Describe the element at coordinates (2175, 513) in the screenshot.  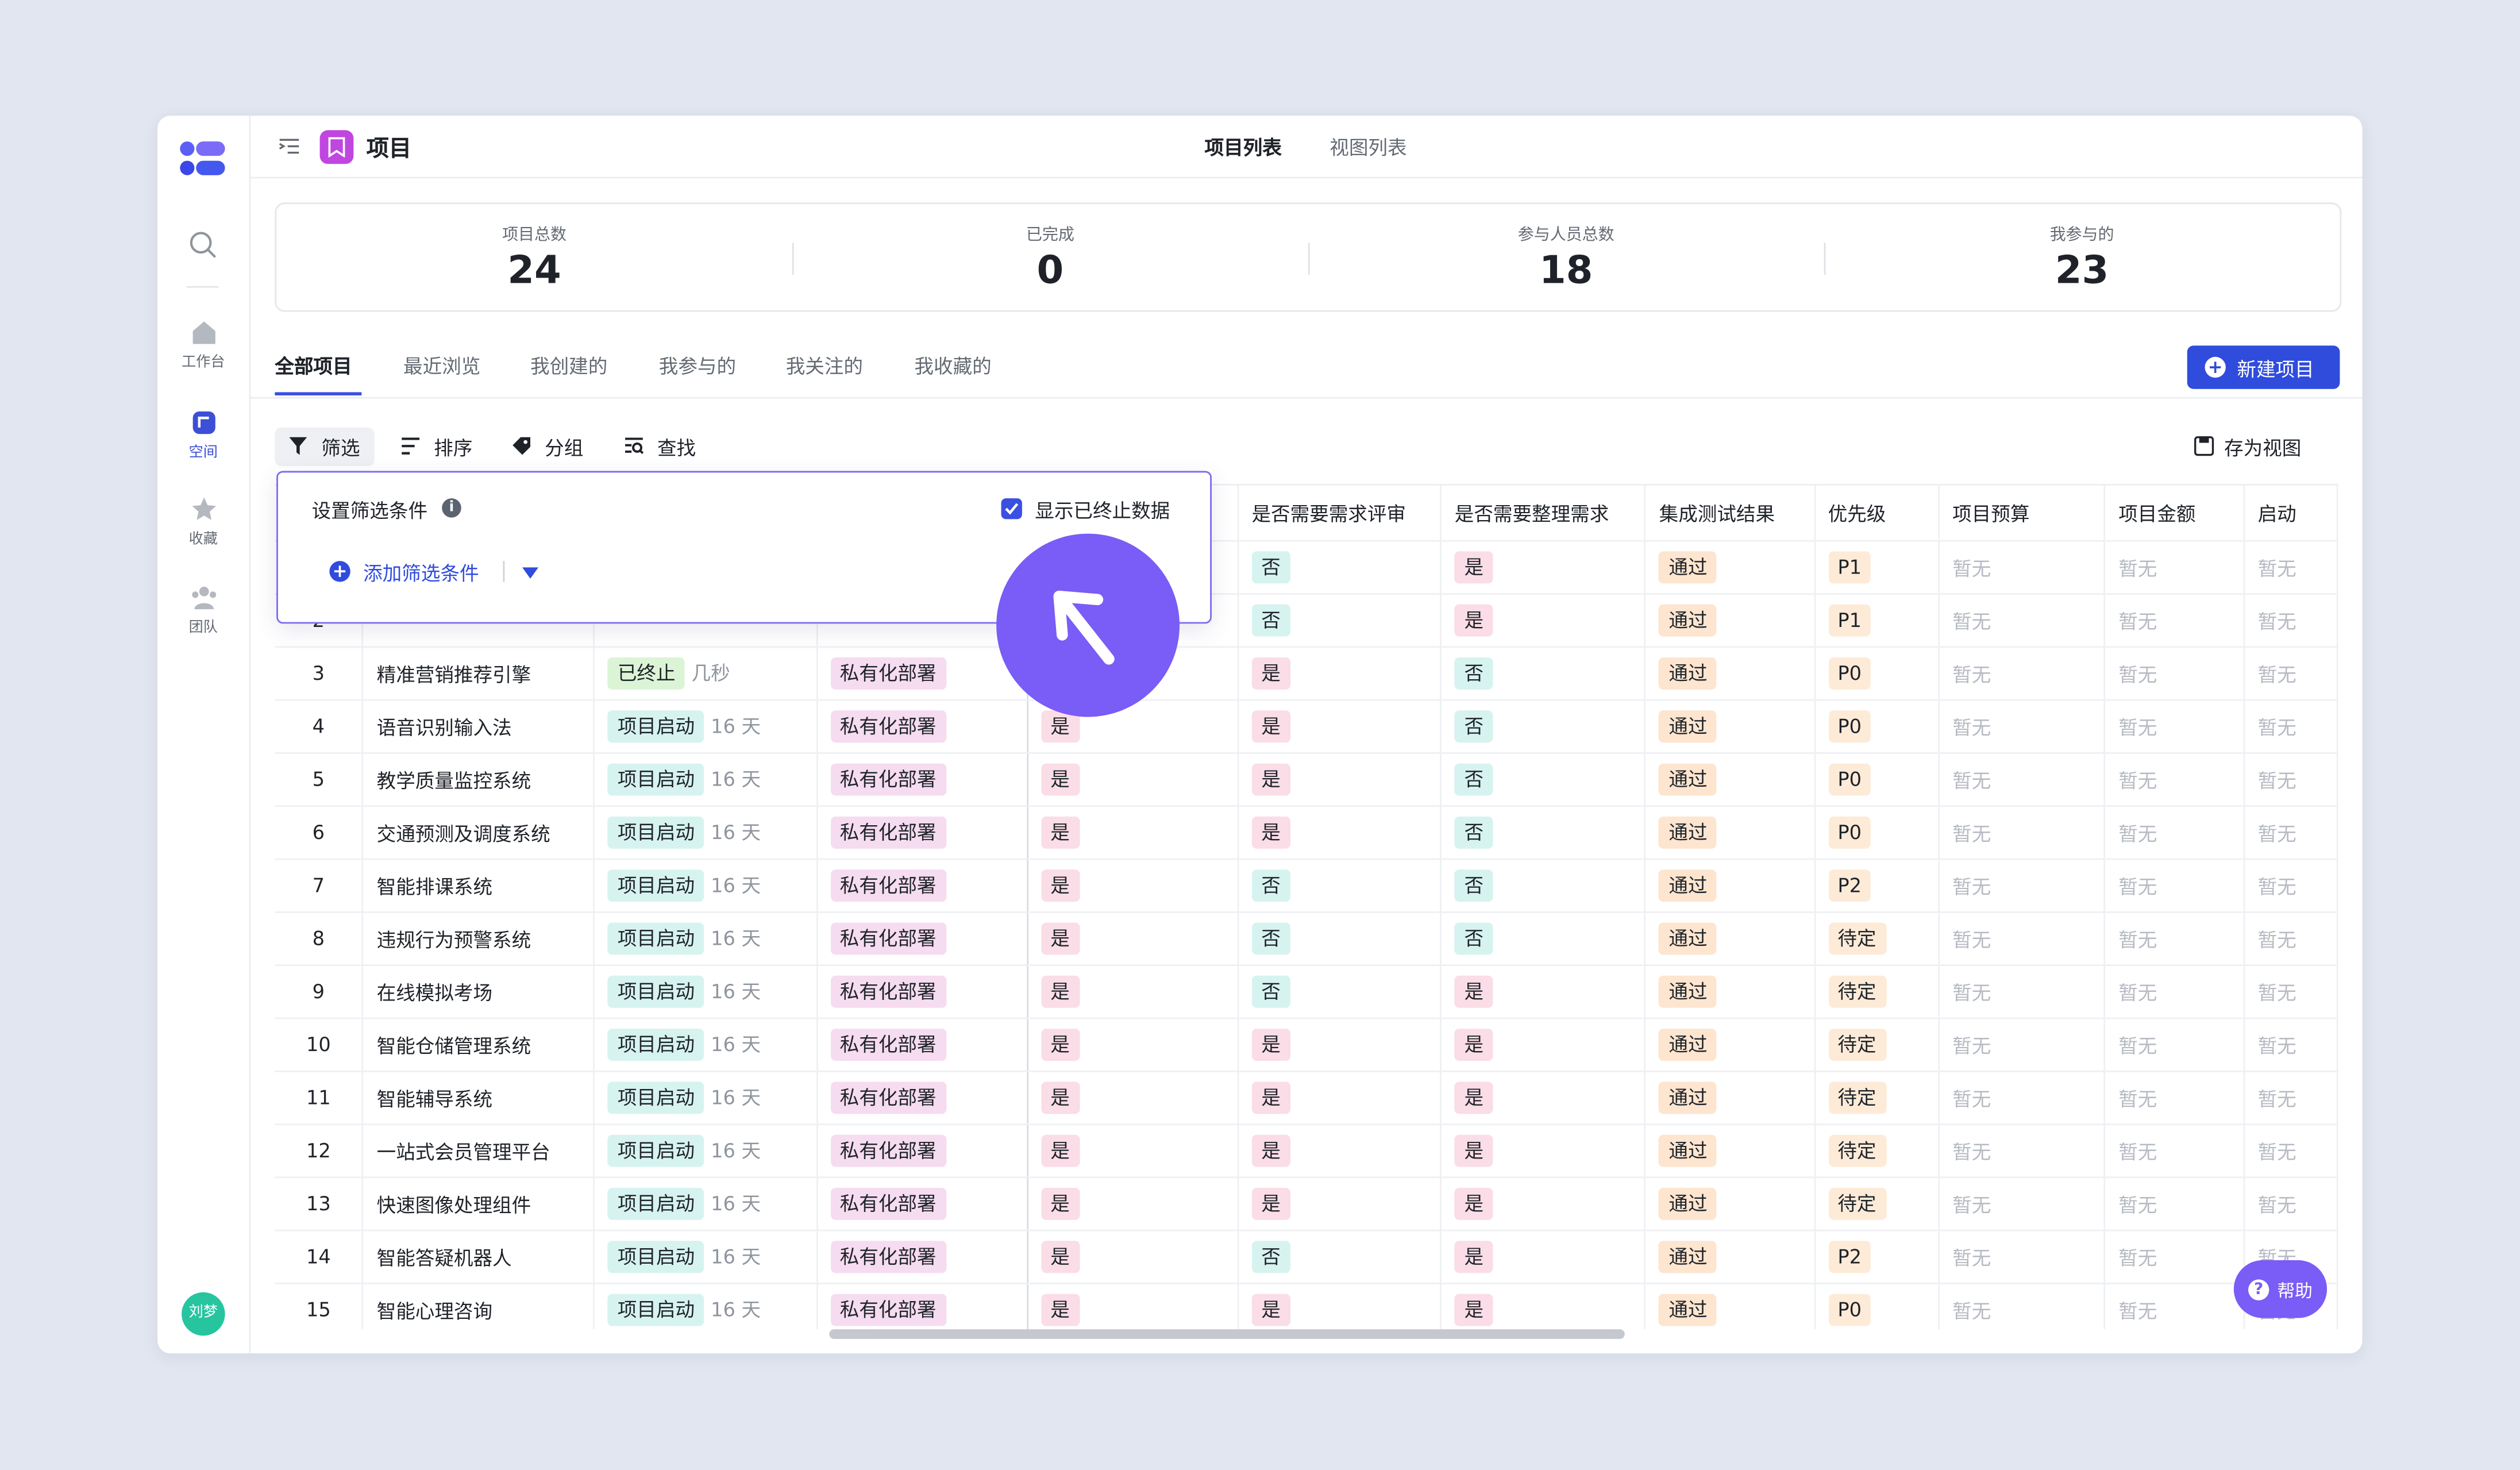
I see `column-header: 项目金额` at that location.